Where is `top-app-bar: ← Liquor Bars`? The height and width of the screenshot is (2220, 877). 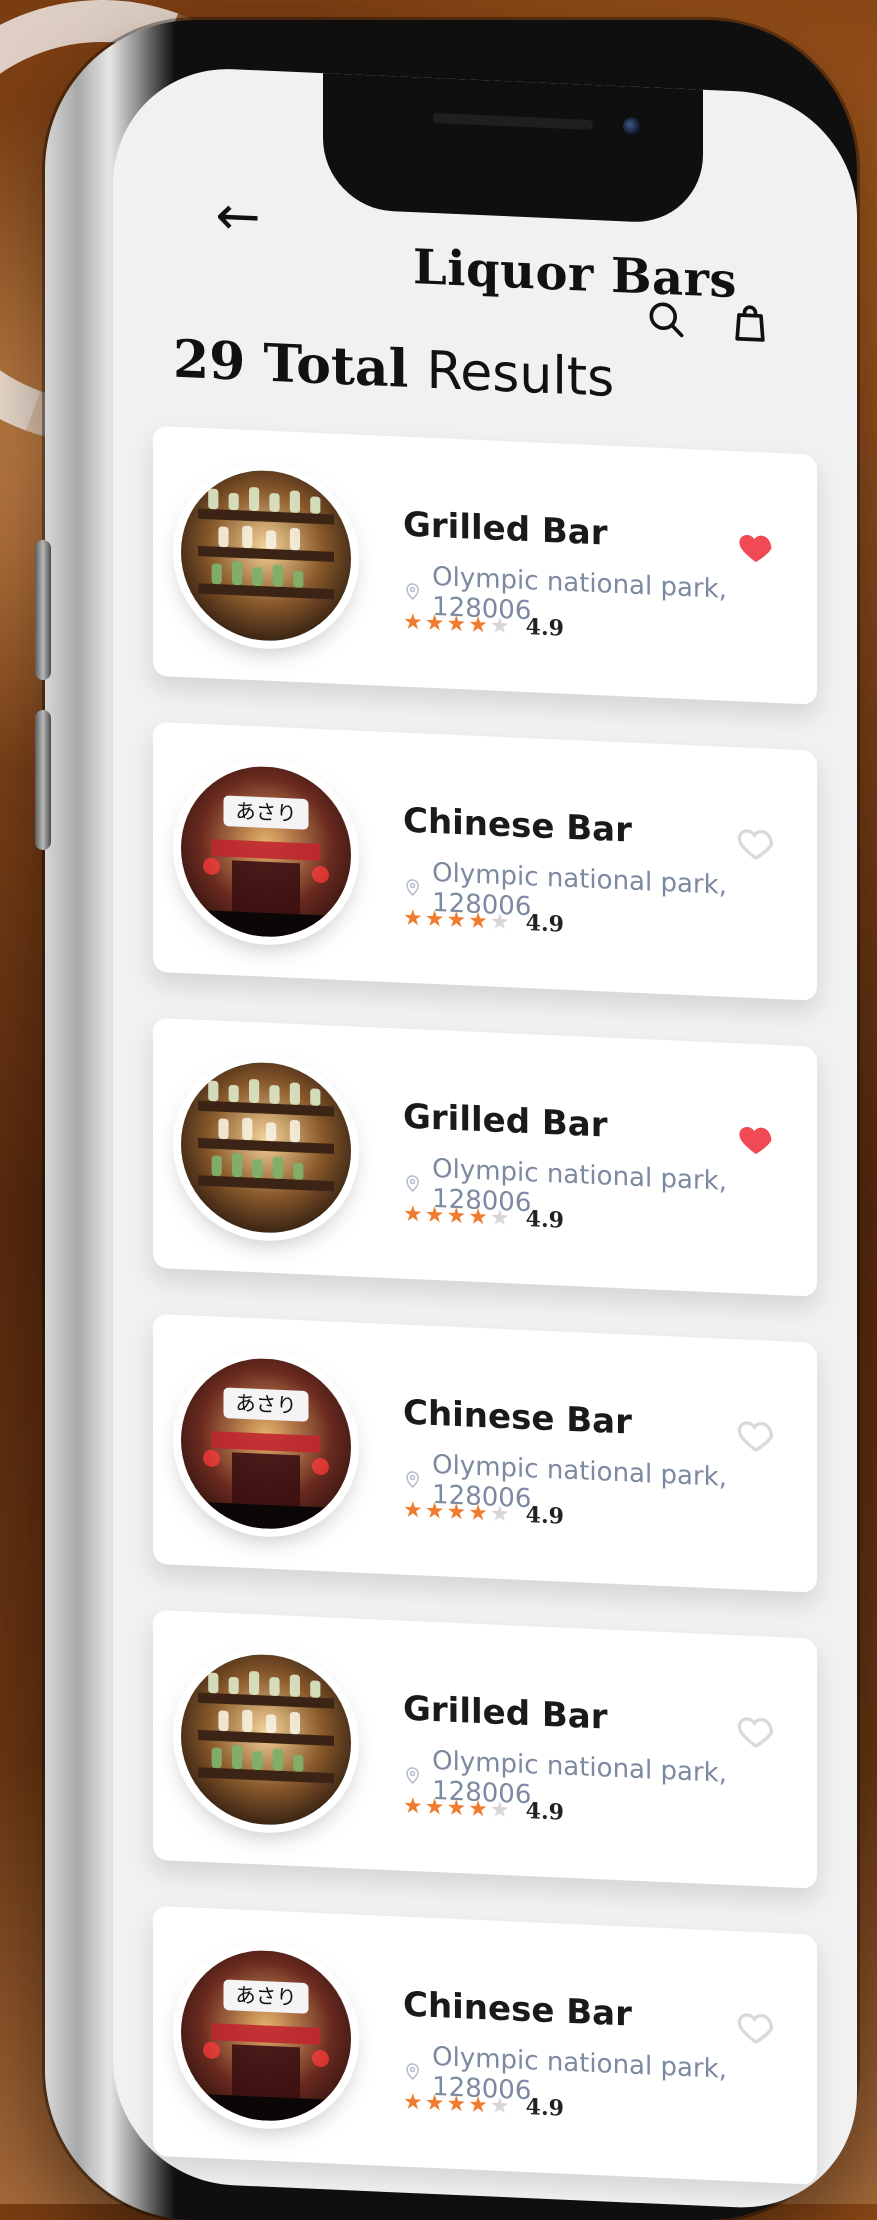 top-app-bar: ← Liquor Bars is located at coordinates (485, 250).